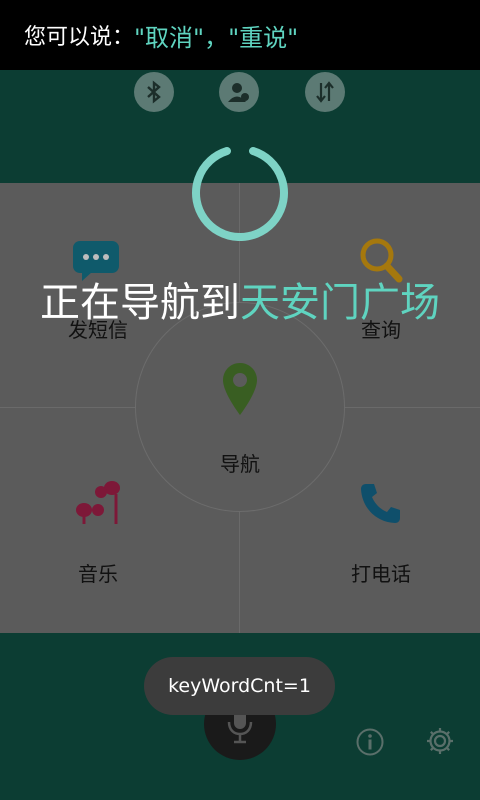 The image size is (480, 800). I want to click on nav-label: 导航, so click(240, 462).